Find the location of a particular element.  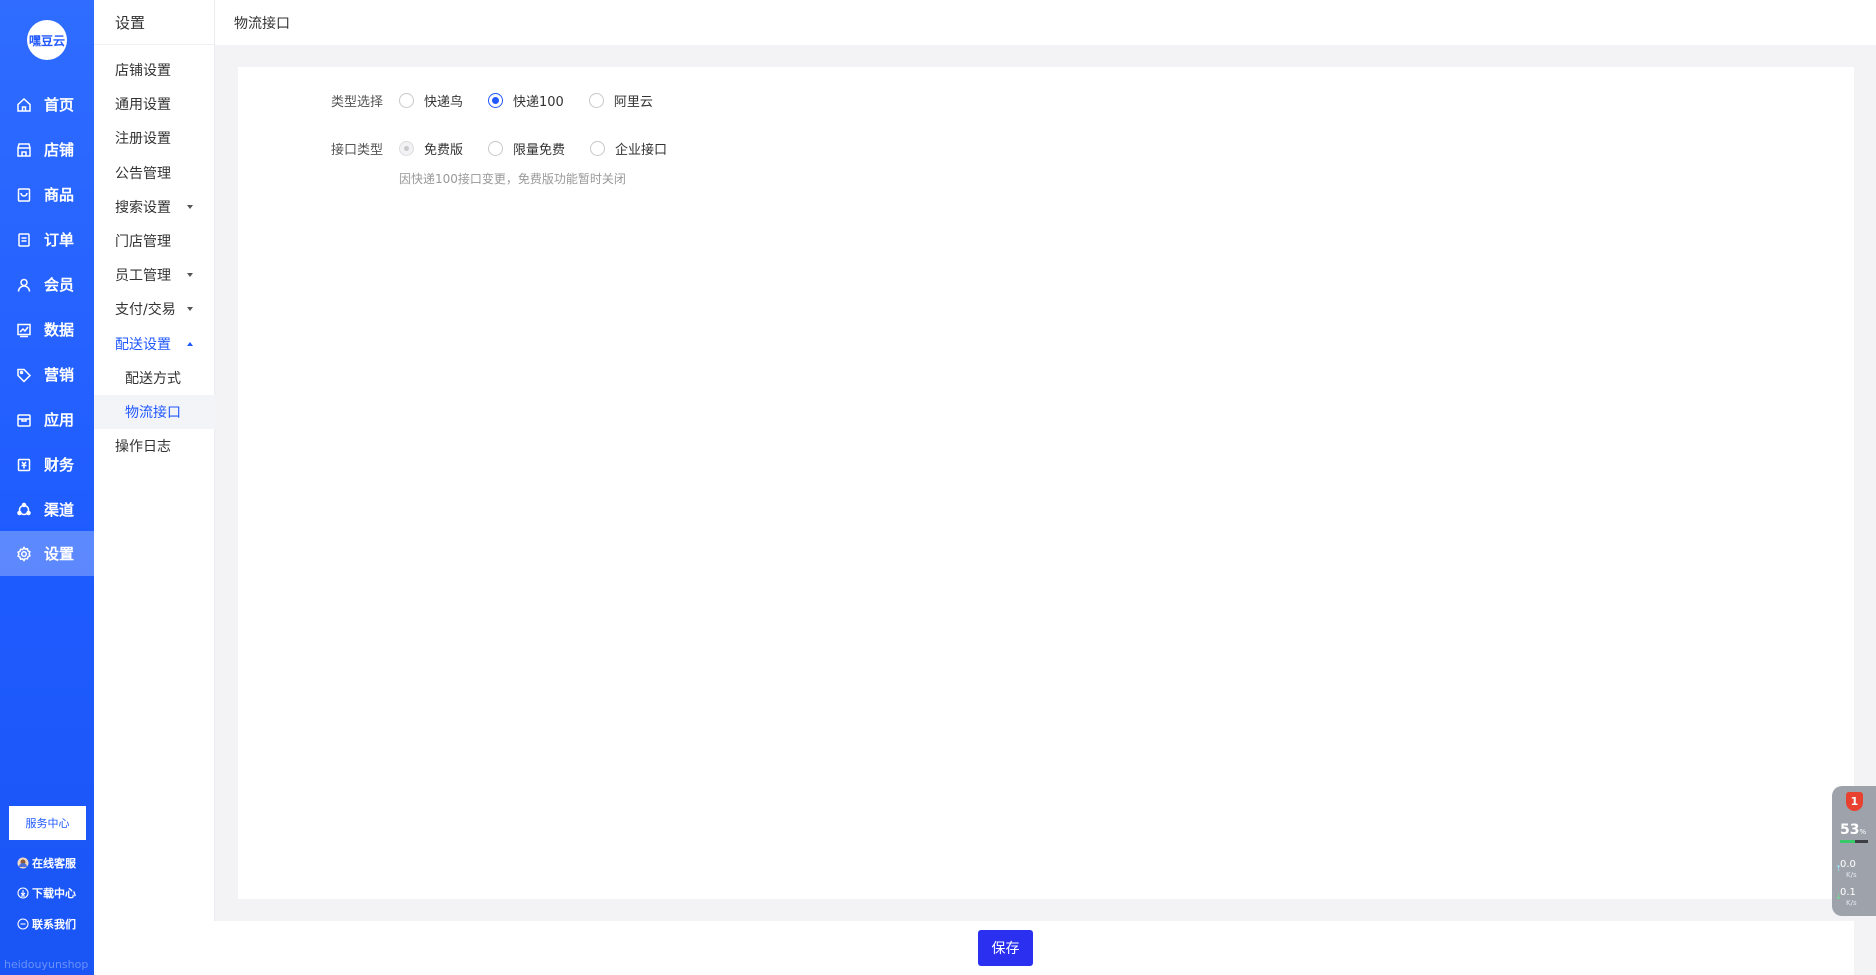

submenu-item-operation-log: 操作日志 is located at coordinates (154, 446).